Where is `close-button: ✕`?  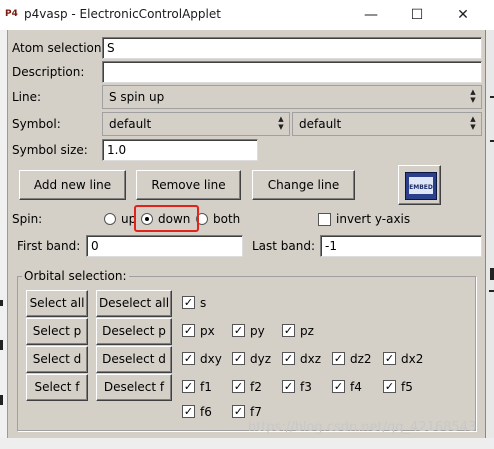 close-button: ✕ is located at coordinates (463, 15).